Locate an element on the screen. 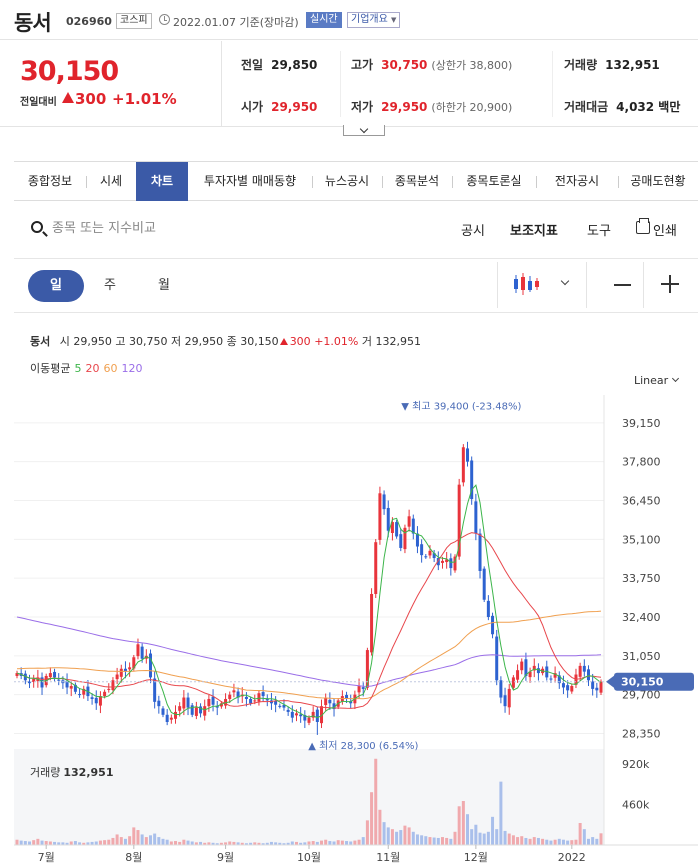  tool-button: 도구 is located at coordinates (599, 229).